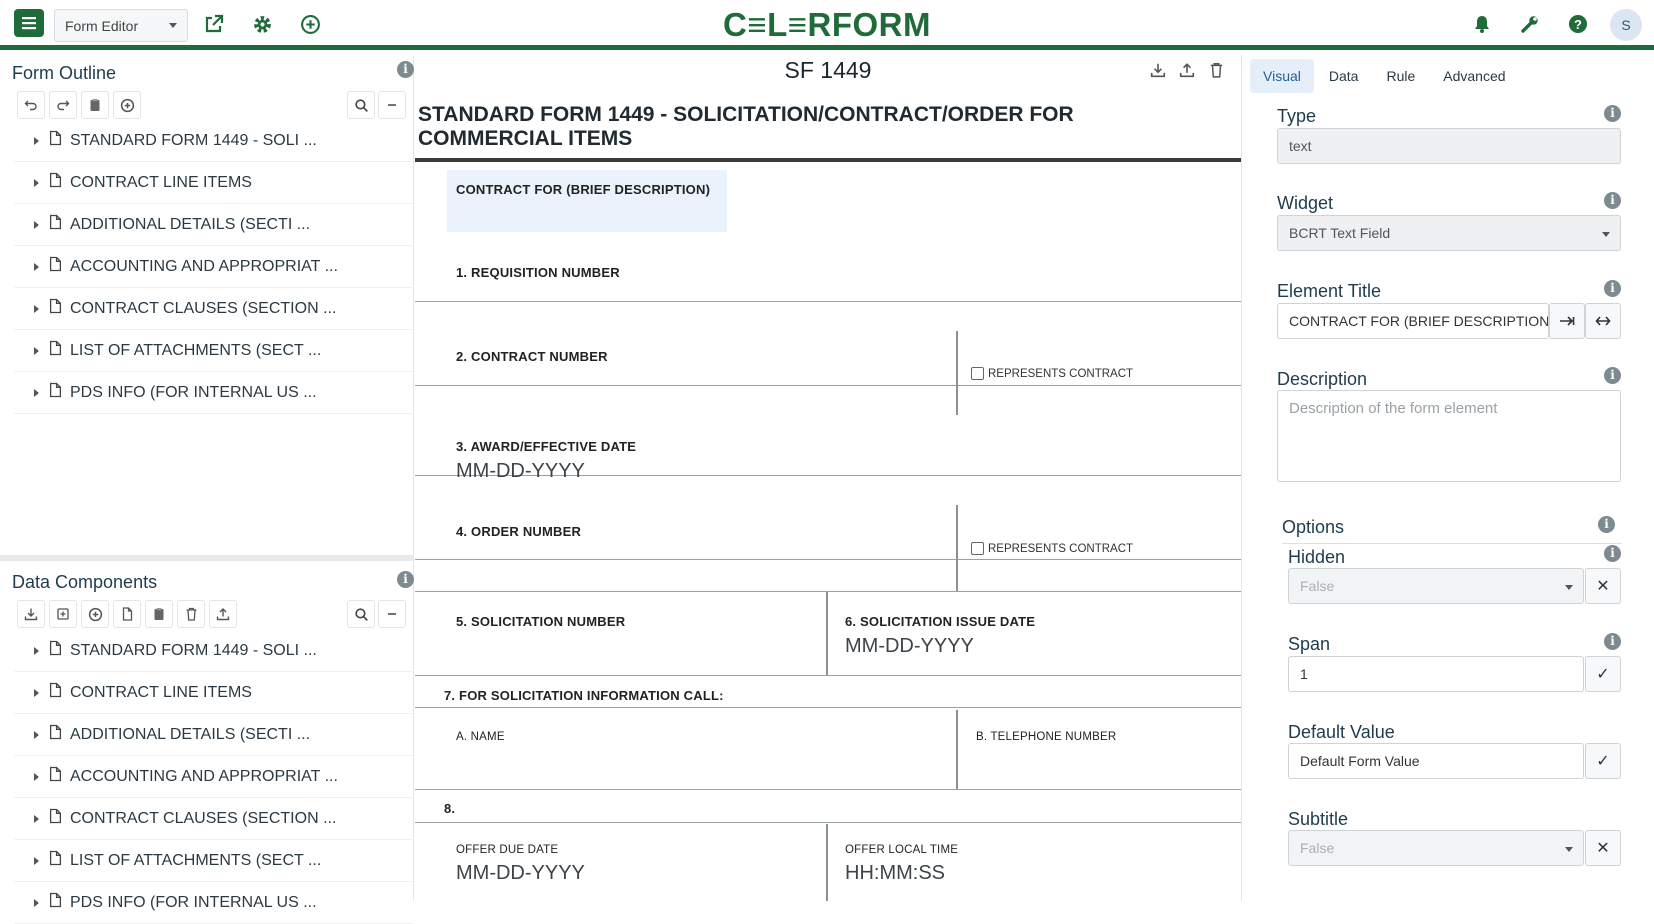 The image size is (1654, 924). Describe the element at coordinates (546, 446) in the screenshot. I see `award-date-label: 3. AWARD/EFFECTIVE DATE` at that location.